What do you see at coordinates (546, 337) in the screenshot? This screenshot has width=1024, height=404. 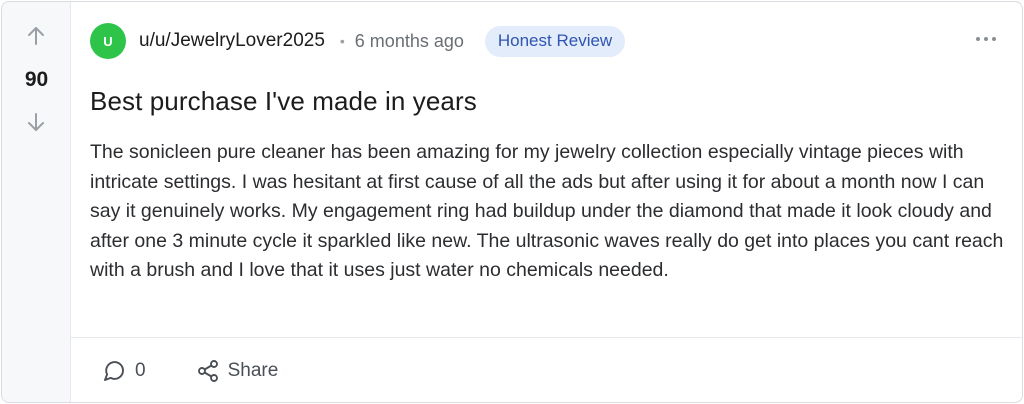 I see `actions-divider` at bounding box center [546, 337].